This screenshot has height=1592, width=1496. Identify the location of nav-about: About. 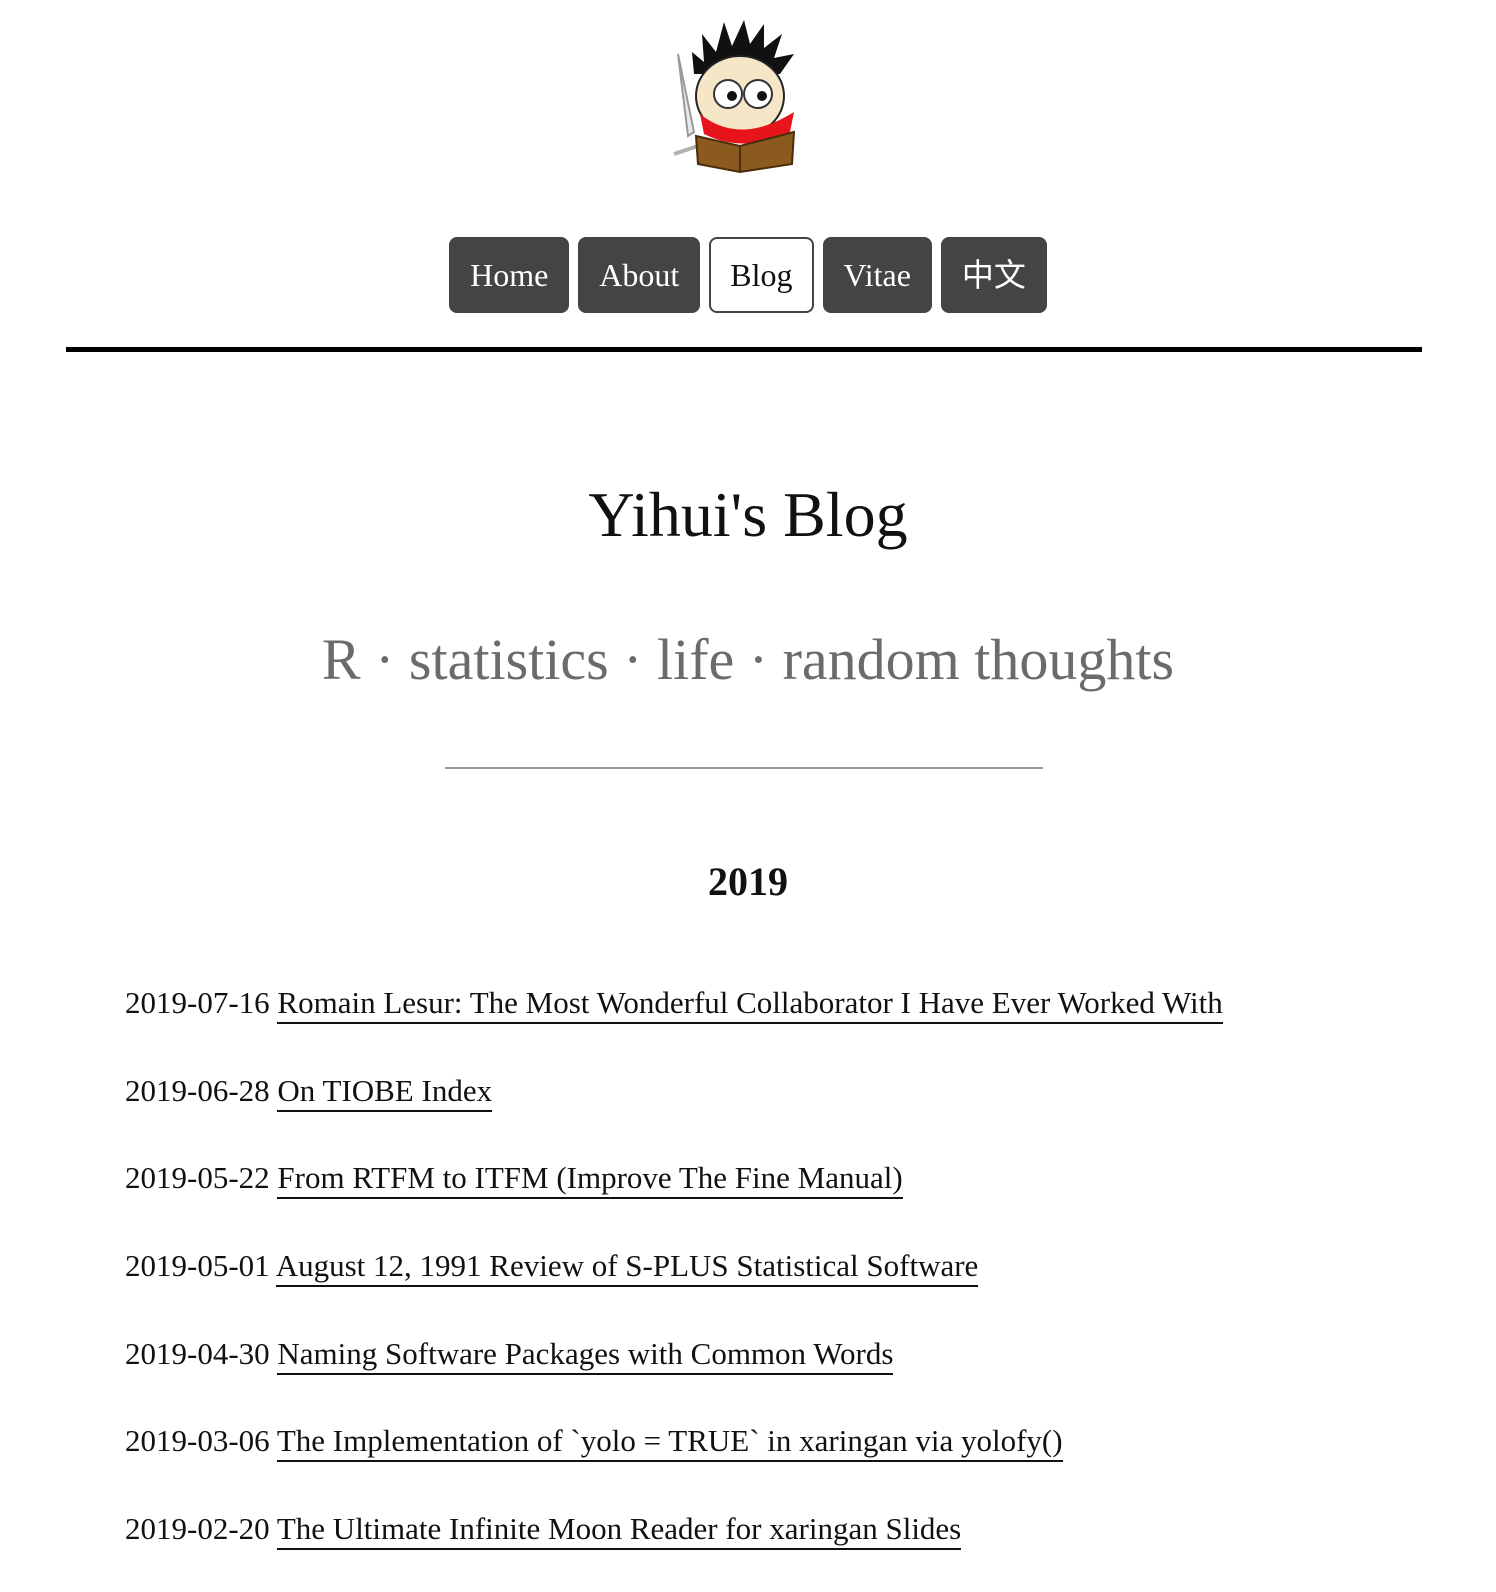
(639, 275).